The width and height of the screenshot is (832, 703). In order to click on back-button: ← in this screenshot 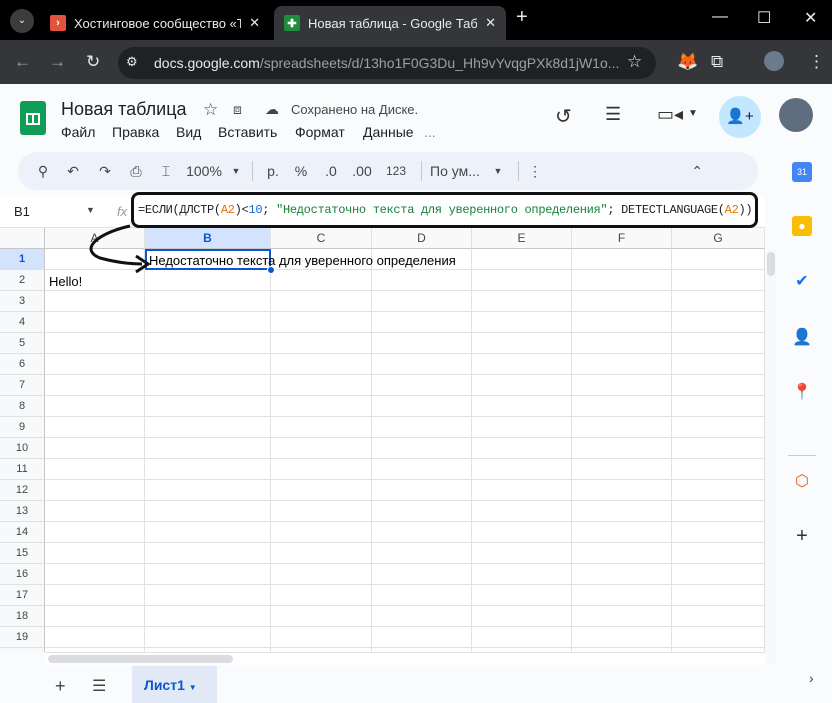, I will do `click(22, 62)`.